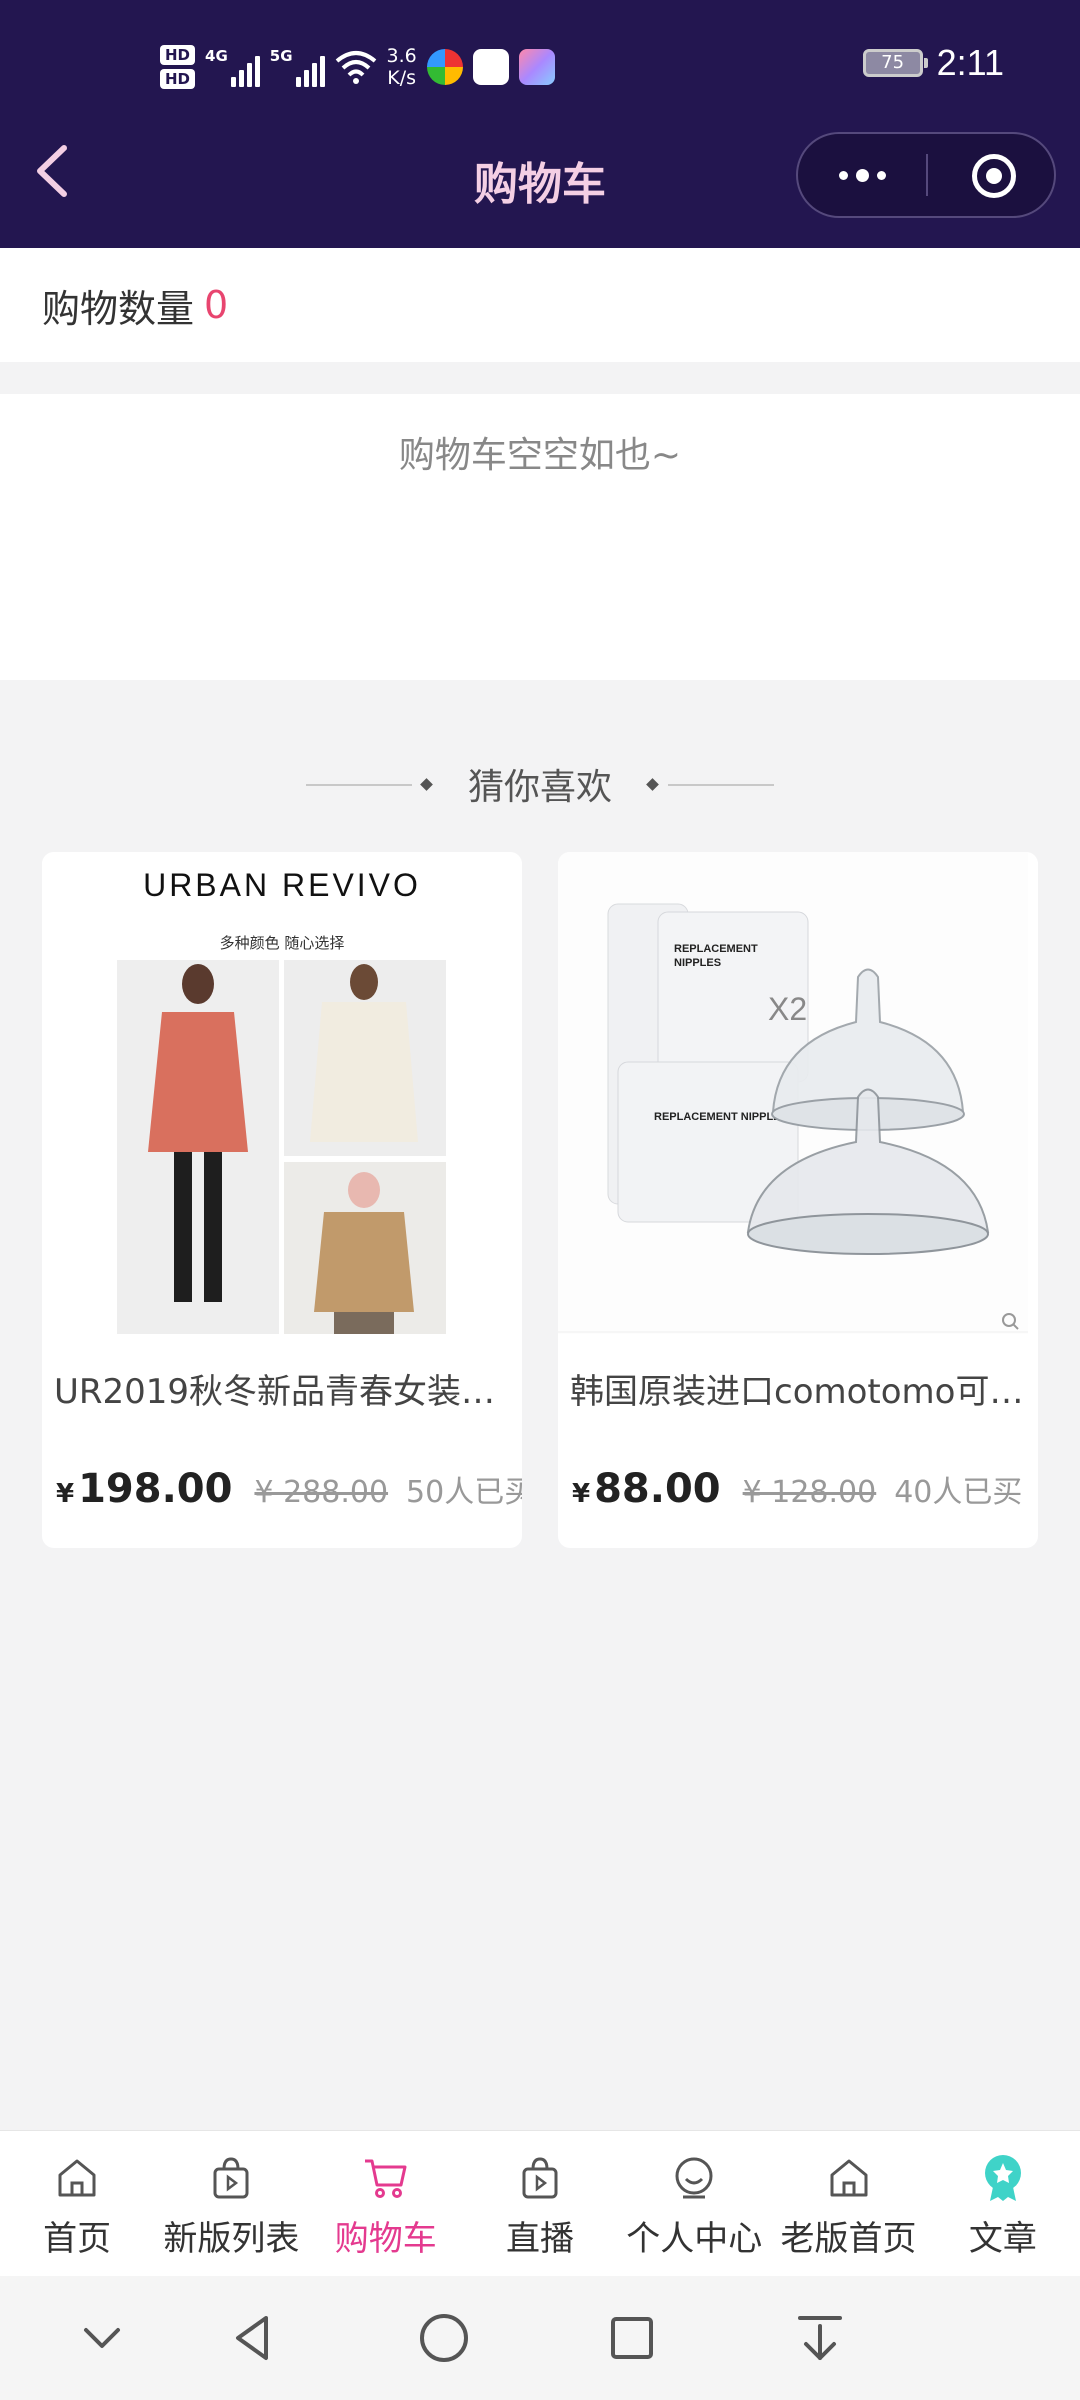  I want to click on tab-articles: 文章, so click(1003, 2203).